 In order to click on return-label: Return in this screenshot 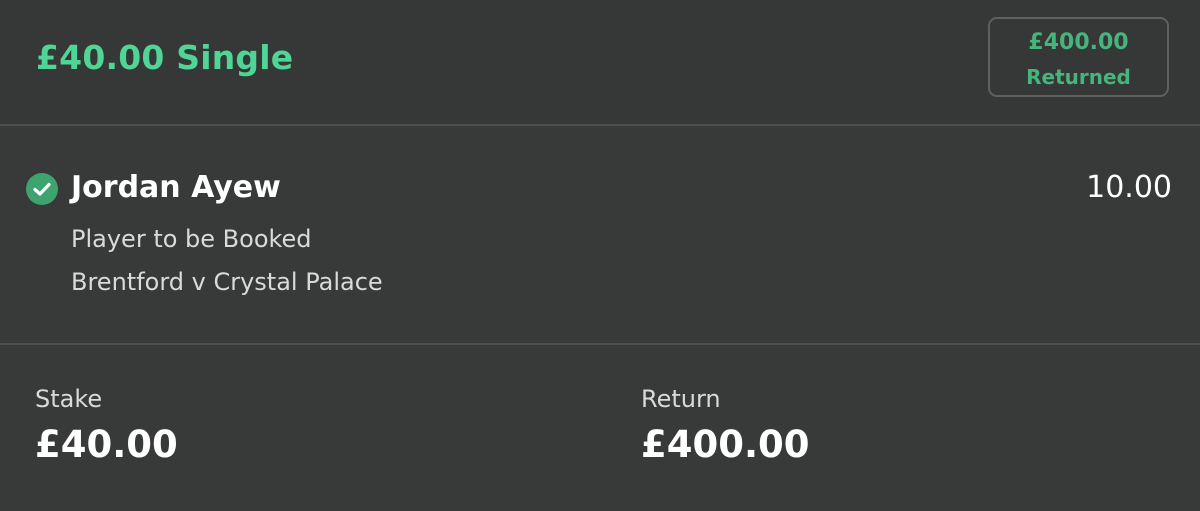, I will do `click(681, 399)`.